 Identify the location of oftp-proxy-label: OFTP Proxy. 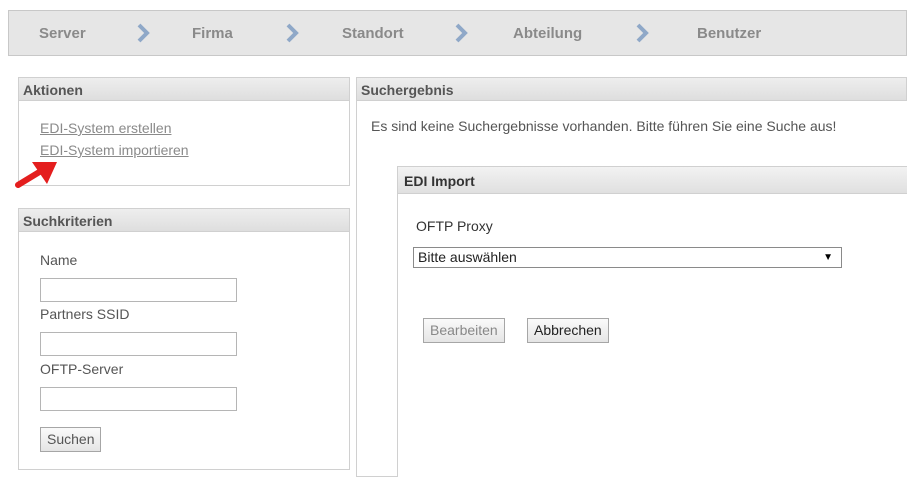
(454, 226).